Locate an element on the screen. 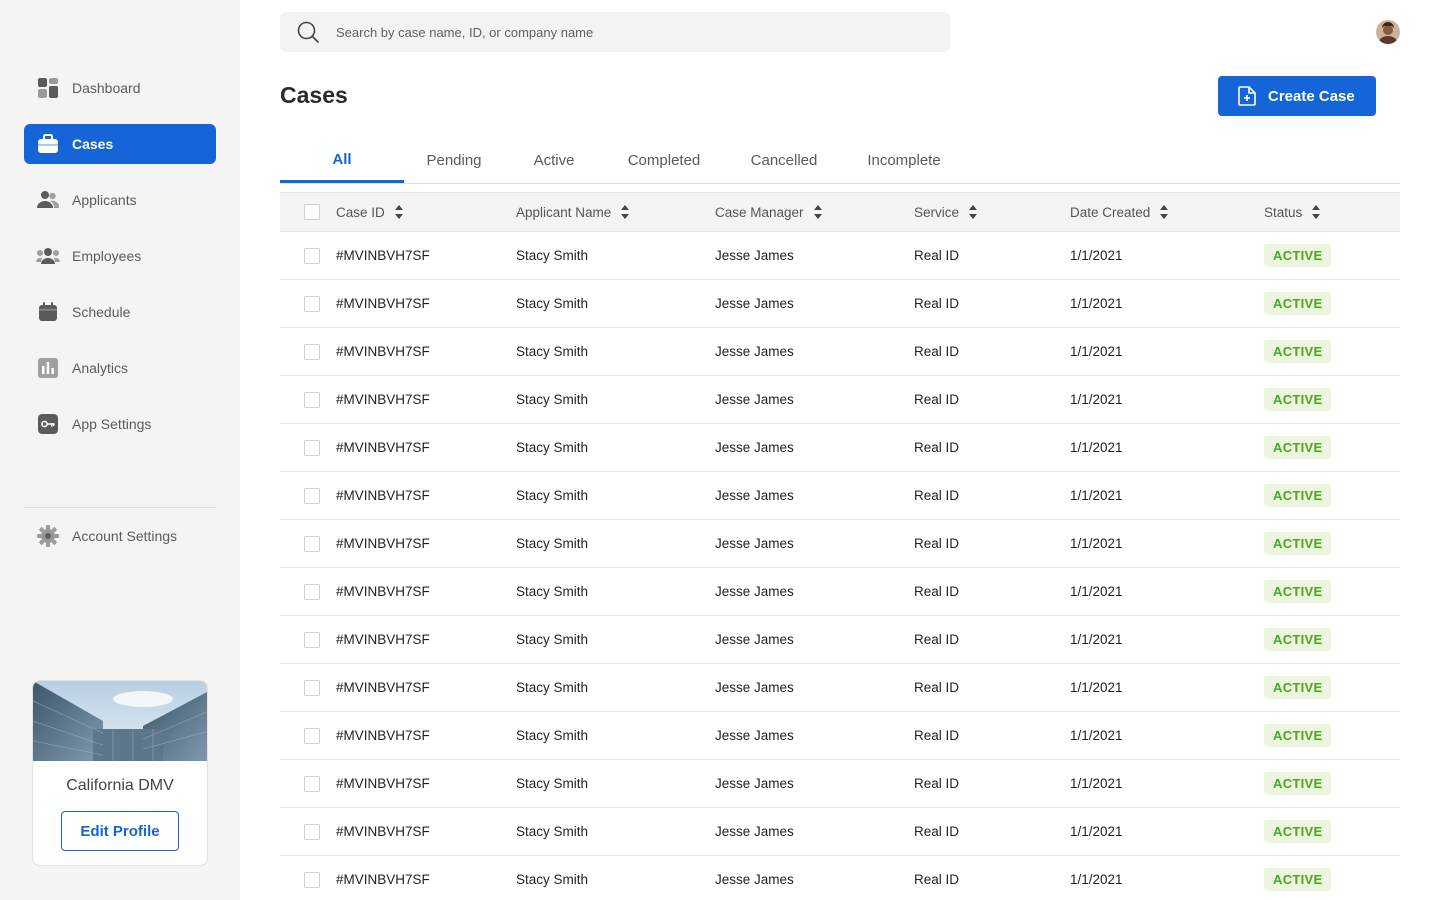 This screenshot has width=1440, height=900. tab-cancelled: Cancelled is located at coordinates (784, 160).